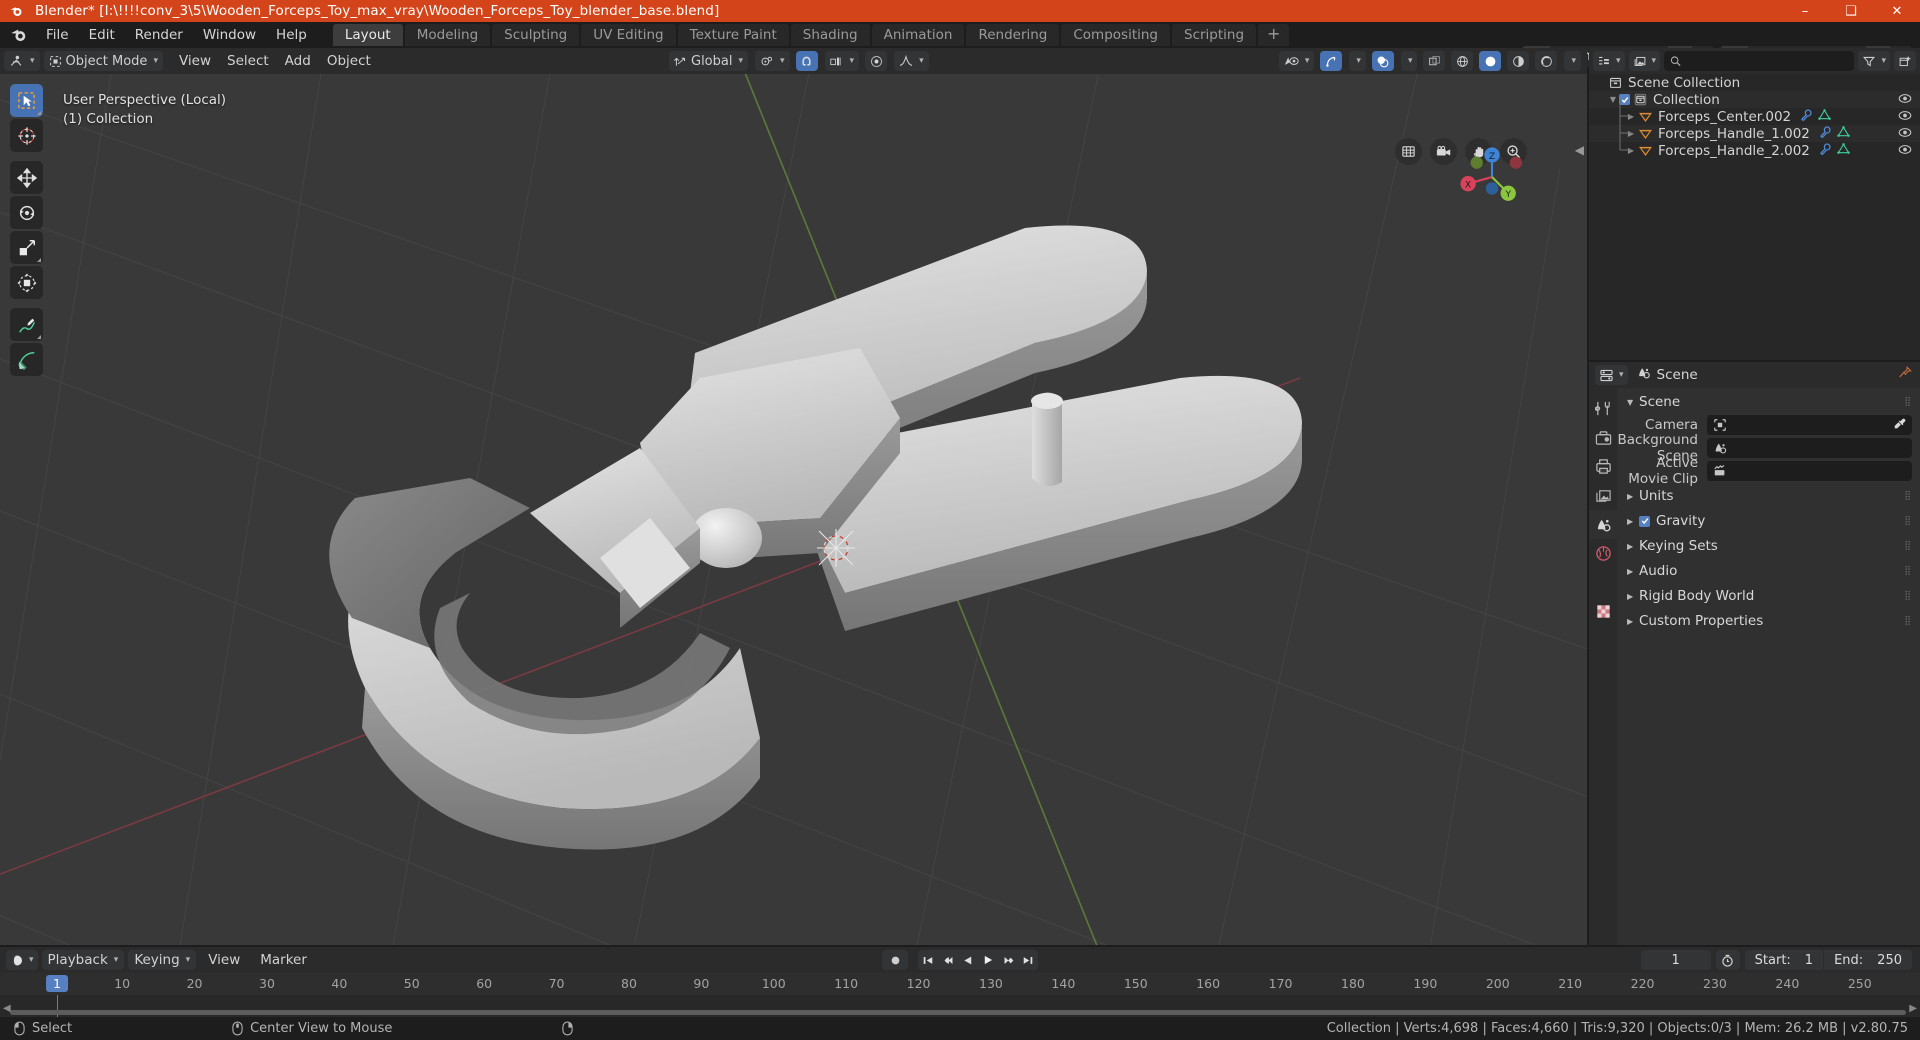 This screenshot has height=1040, width=1920. What do you see at coordinates (1624, 99) in the screenshot?
I see `collection-checkbox` at bounding box center [1624, 99].